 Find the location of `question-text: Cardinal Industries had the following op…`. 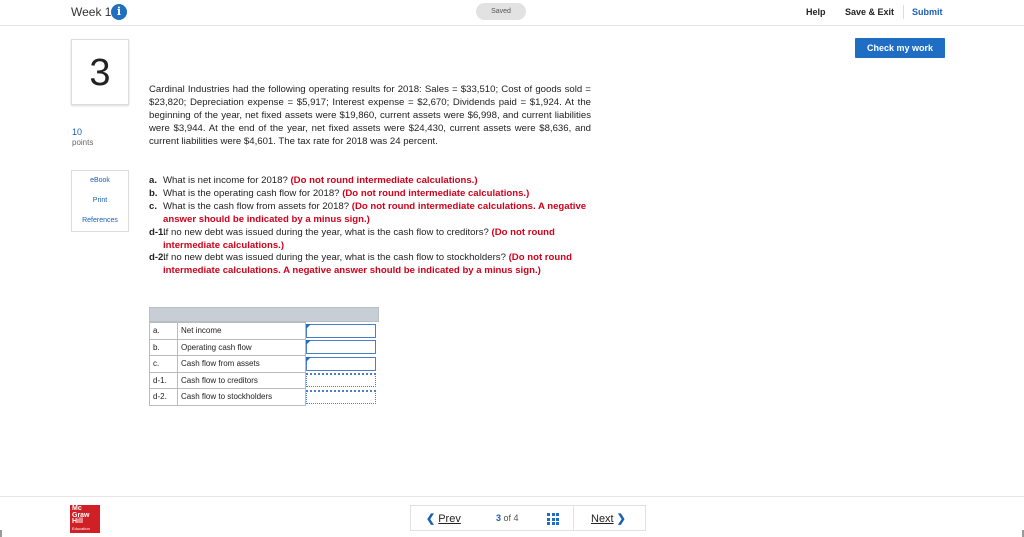

question-text: Cardinal Industries had the following op… is located at coordinates (370, 115).